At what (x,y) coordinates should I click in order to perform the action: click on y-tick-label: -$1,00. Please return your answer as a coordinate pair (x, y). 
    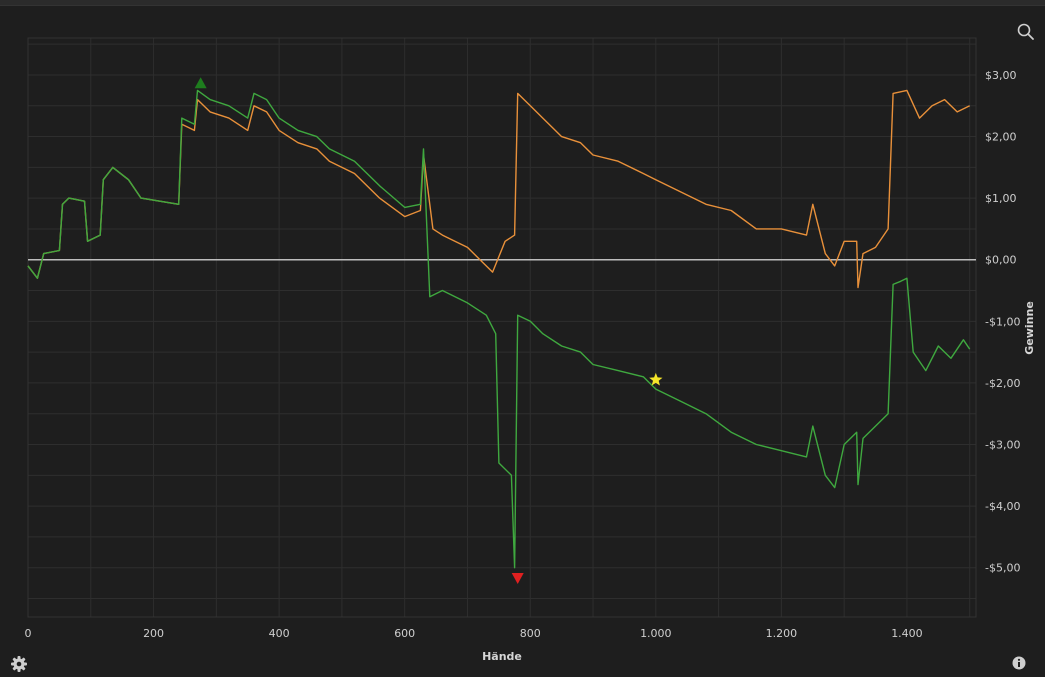
    Looking at the image, I should click on (1002, 321).